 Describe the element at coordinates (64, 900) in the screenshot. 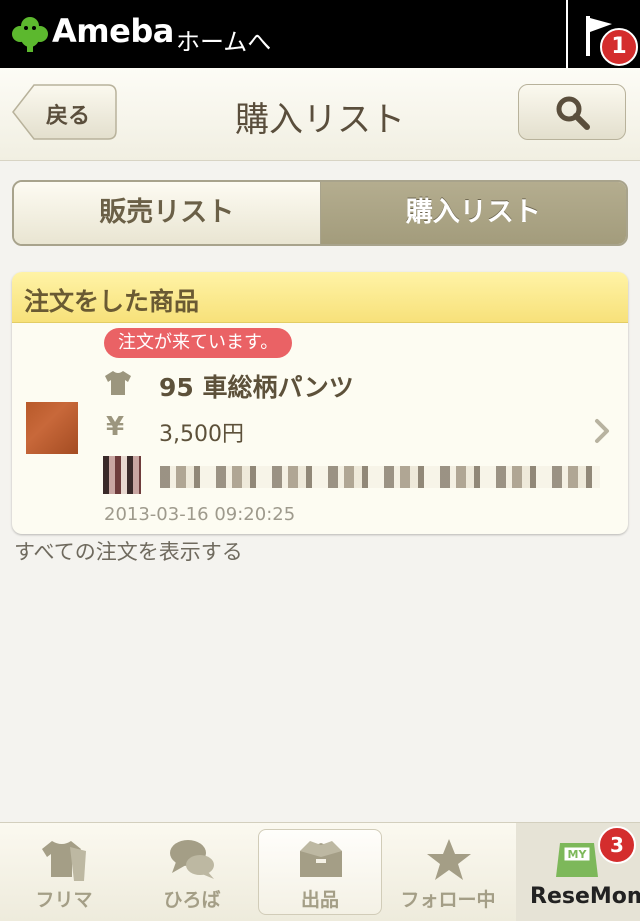

I see `tab-label: フリマ` at that location.